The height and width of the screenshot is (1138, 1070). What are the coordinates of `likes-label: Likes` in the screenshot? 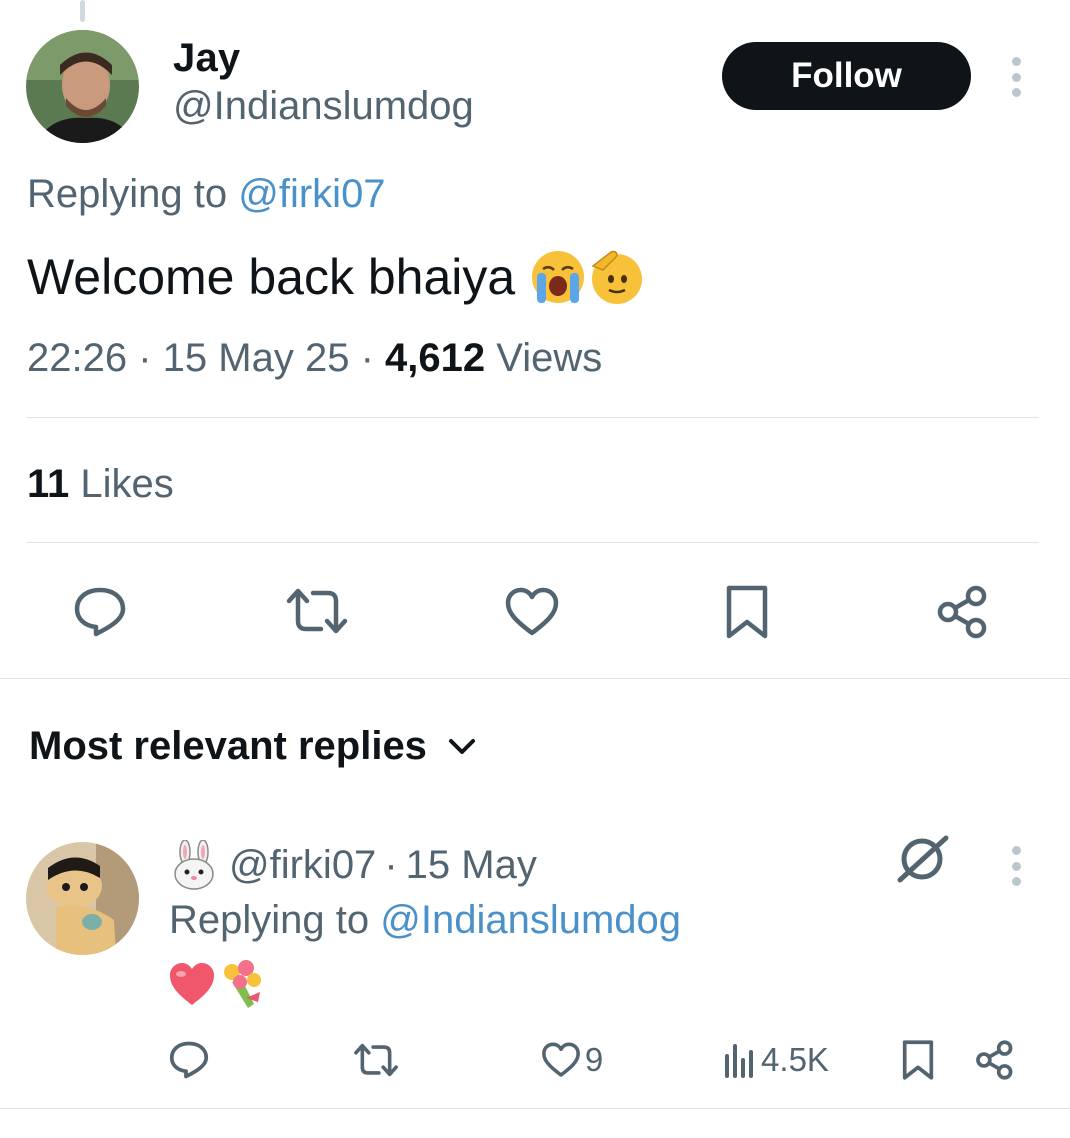 It's located at (127, 484).